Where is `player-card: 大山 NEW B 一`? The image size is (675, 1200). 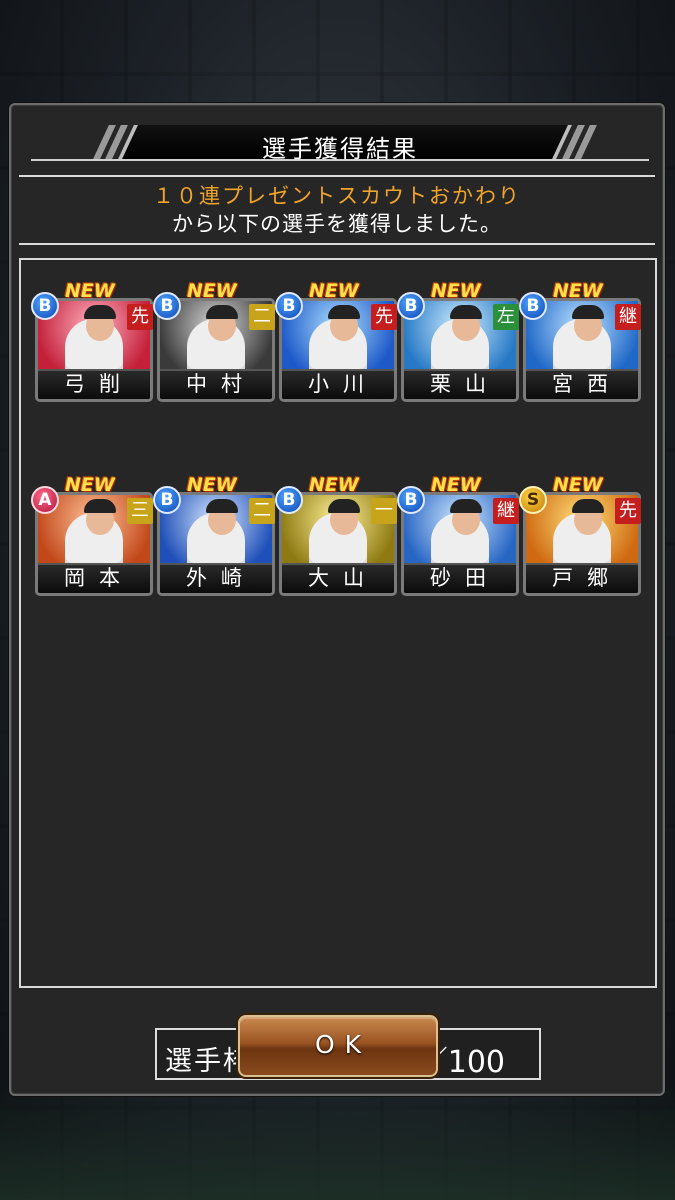
player-card: 大山 NEW B 一 is located at coordinates (336, 535).